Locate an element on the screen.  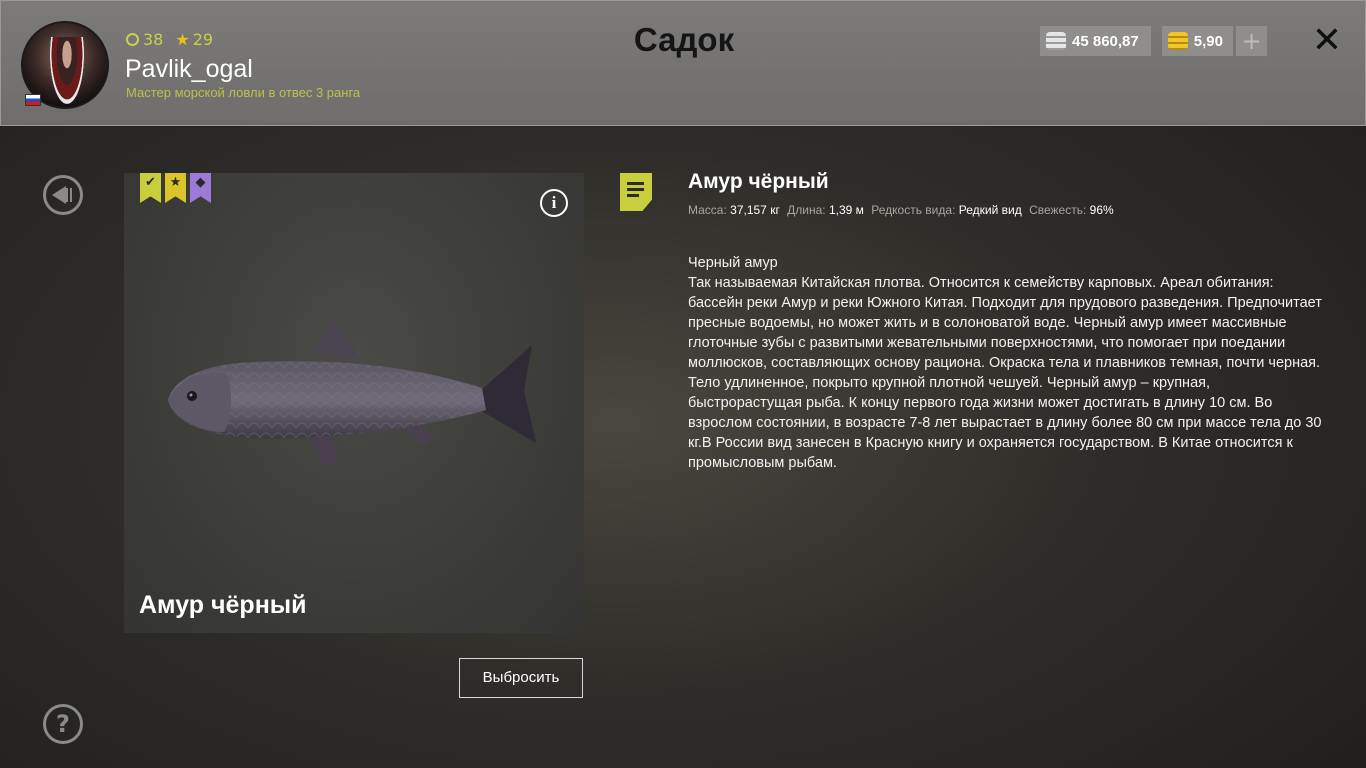
page-title: Садок is located at coordinates (684, 39).